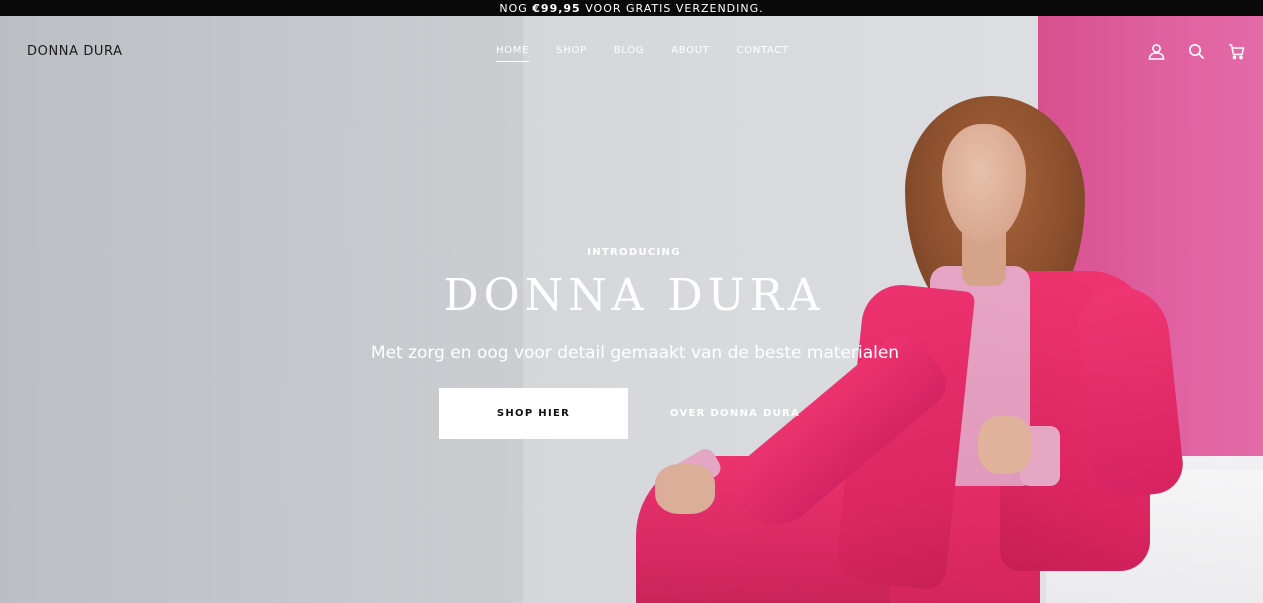  What do you see at coordinates (634, 252) in the screenshot?
I see `hero-eyebrow: INTRODUCING` at bounding box center [634, 252].